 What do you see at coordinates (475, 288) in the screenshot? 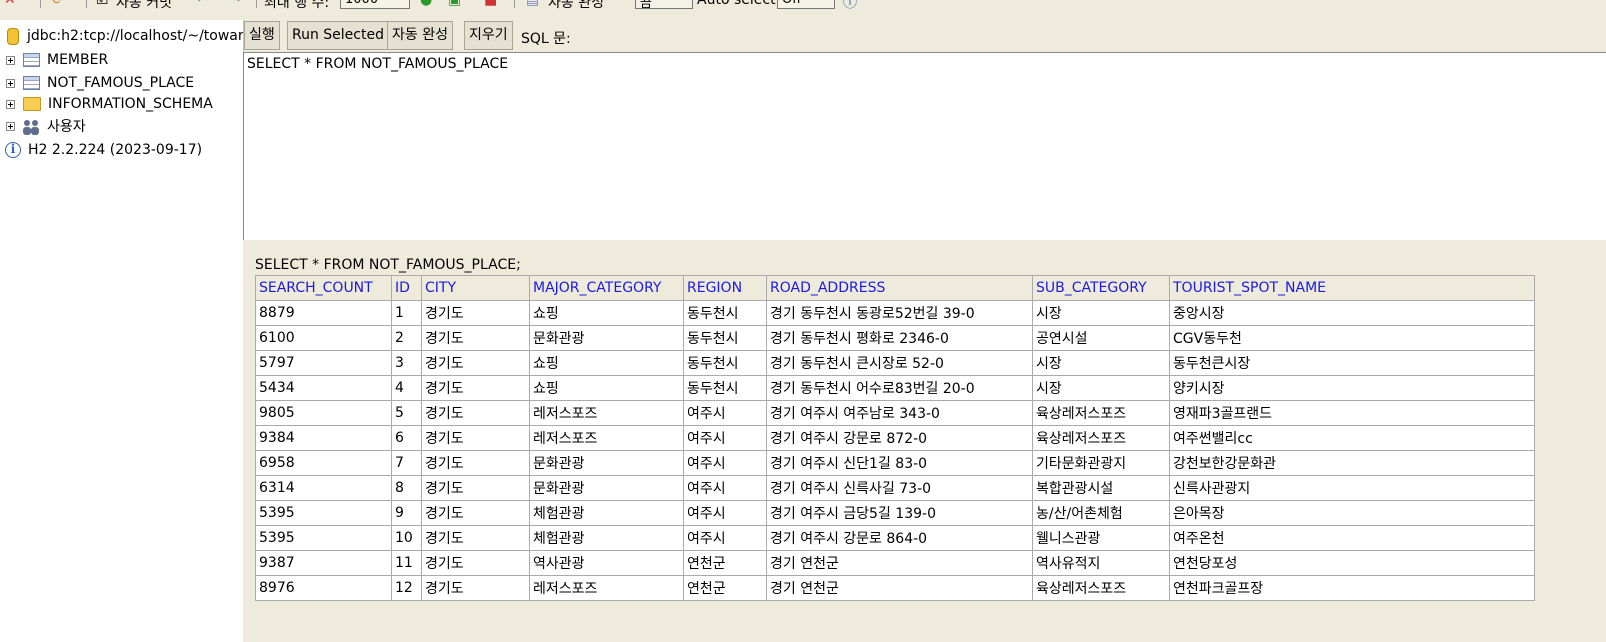
I see `column-header: CITY` at bounding box center [475, 288].